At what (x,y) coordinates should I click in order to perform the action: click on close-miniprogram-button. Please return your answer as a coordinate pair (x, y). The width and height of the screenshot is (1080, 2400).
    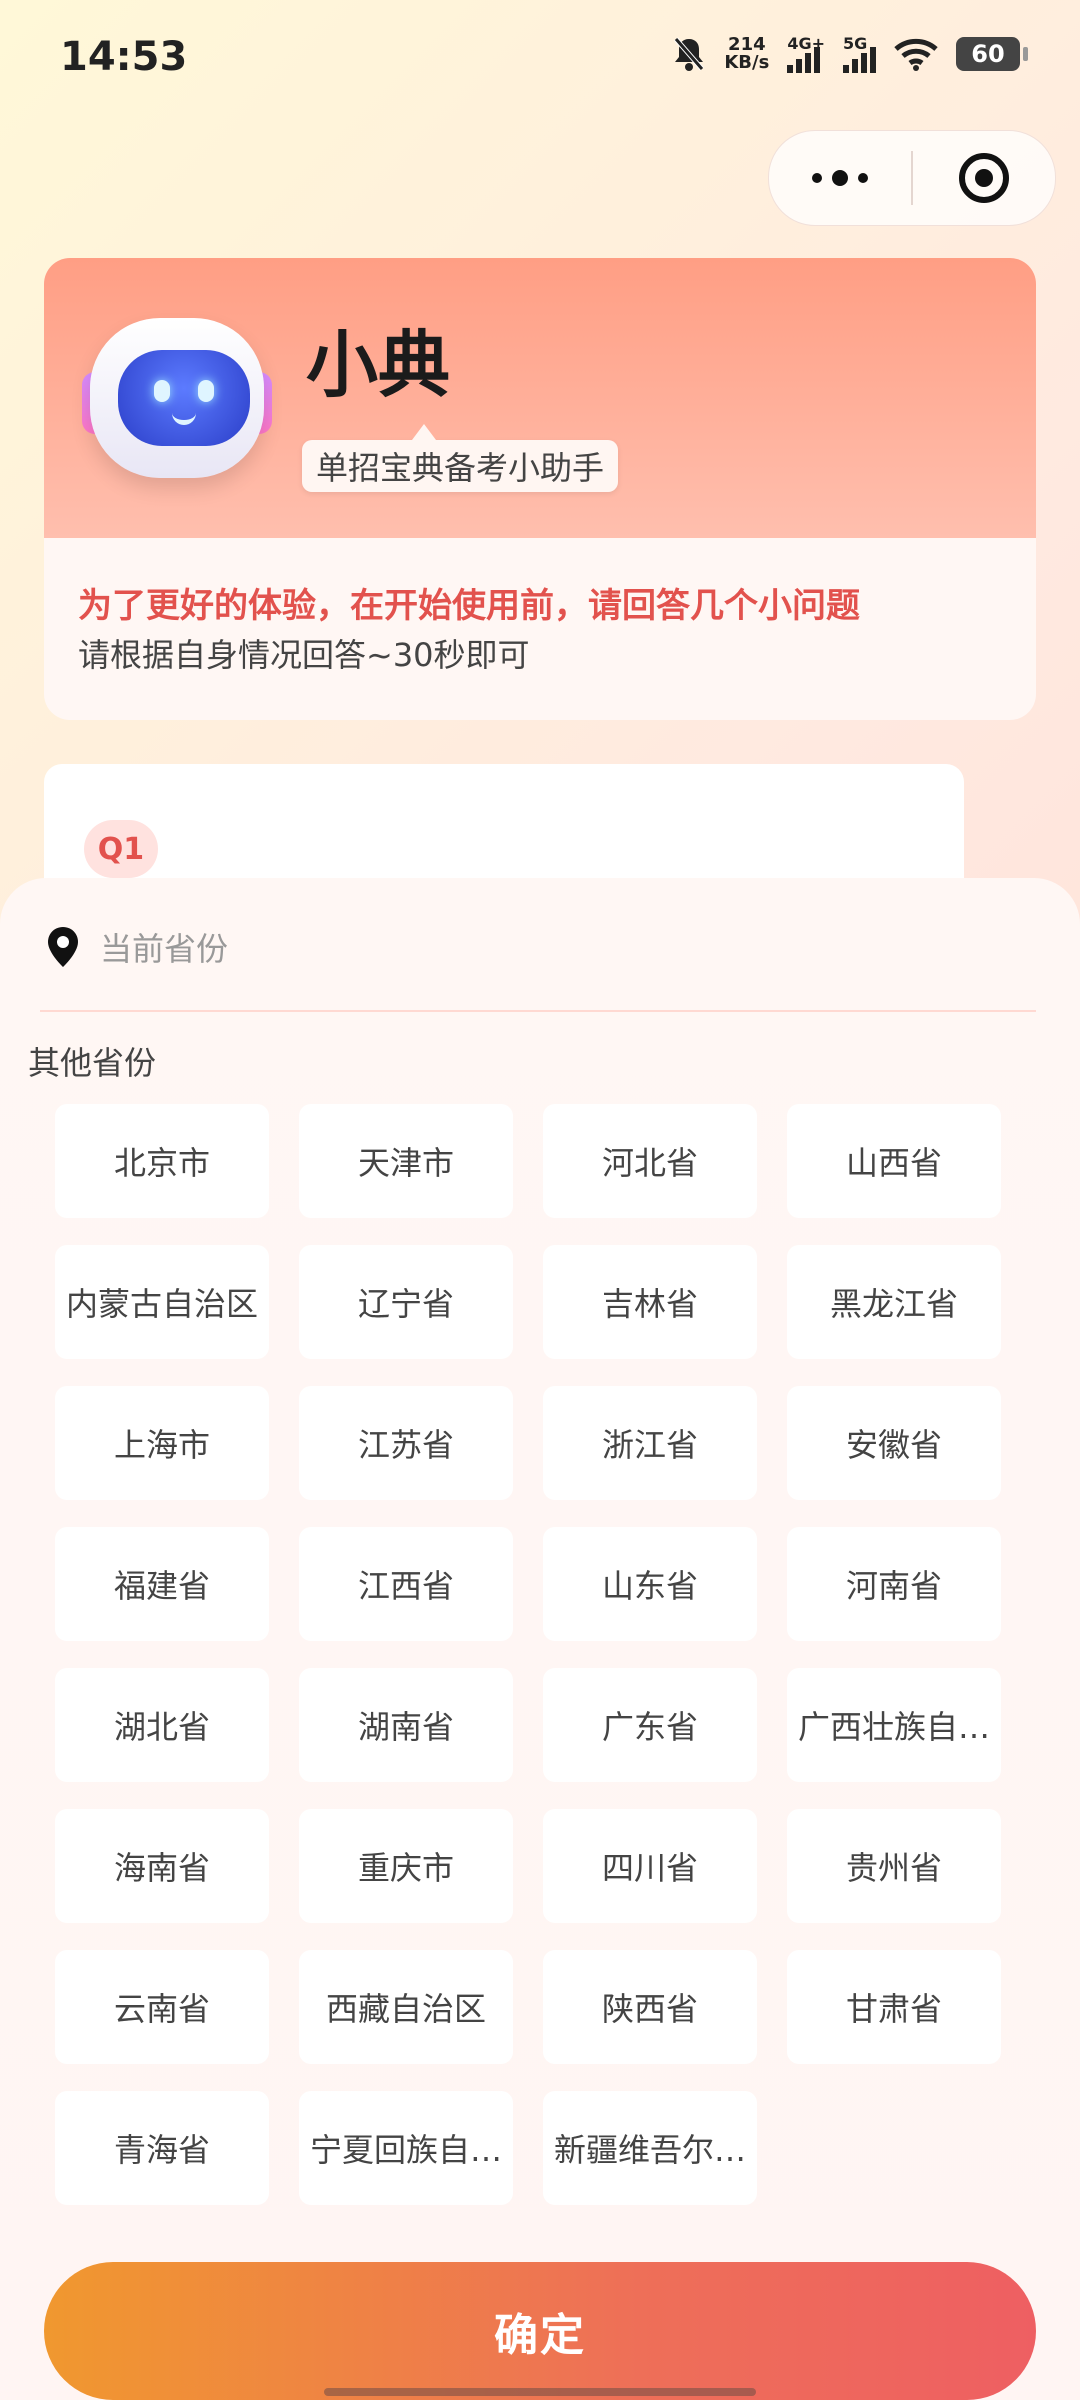
    Looking at the image, I should click on (984, 178).